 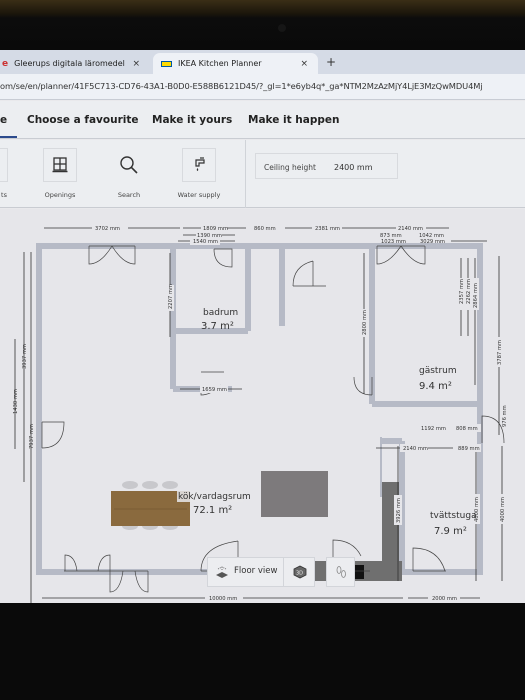 I want to click on webcam, so click(x=282, y=28).